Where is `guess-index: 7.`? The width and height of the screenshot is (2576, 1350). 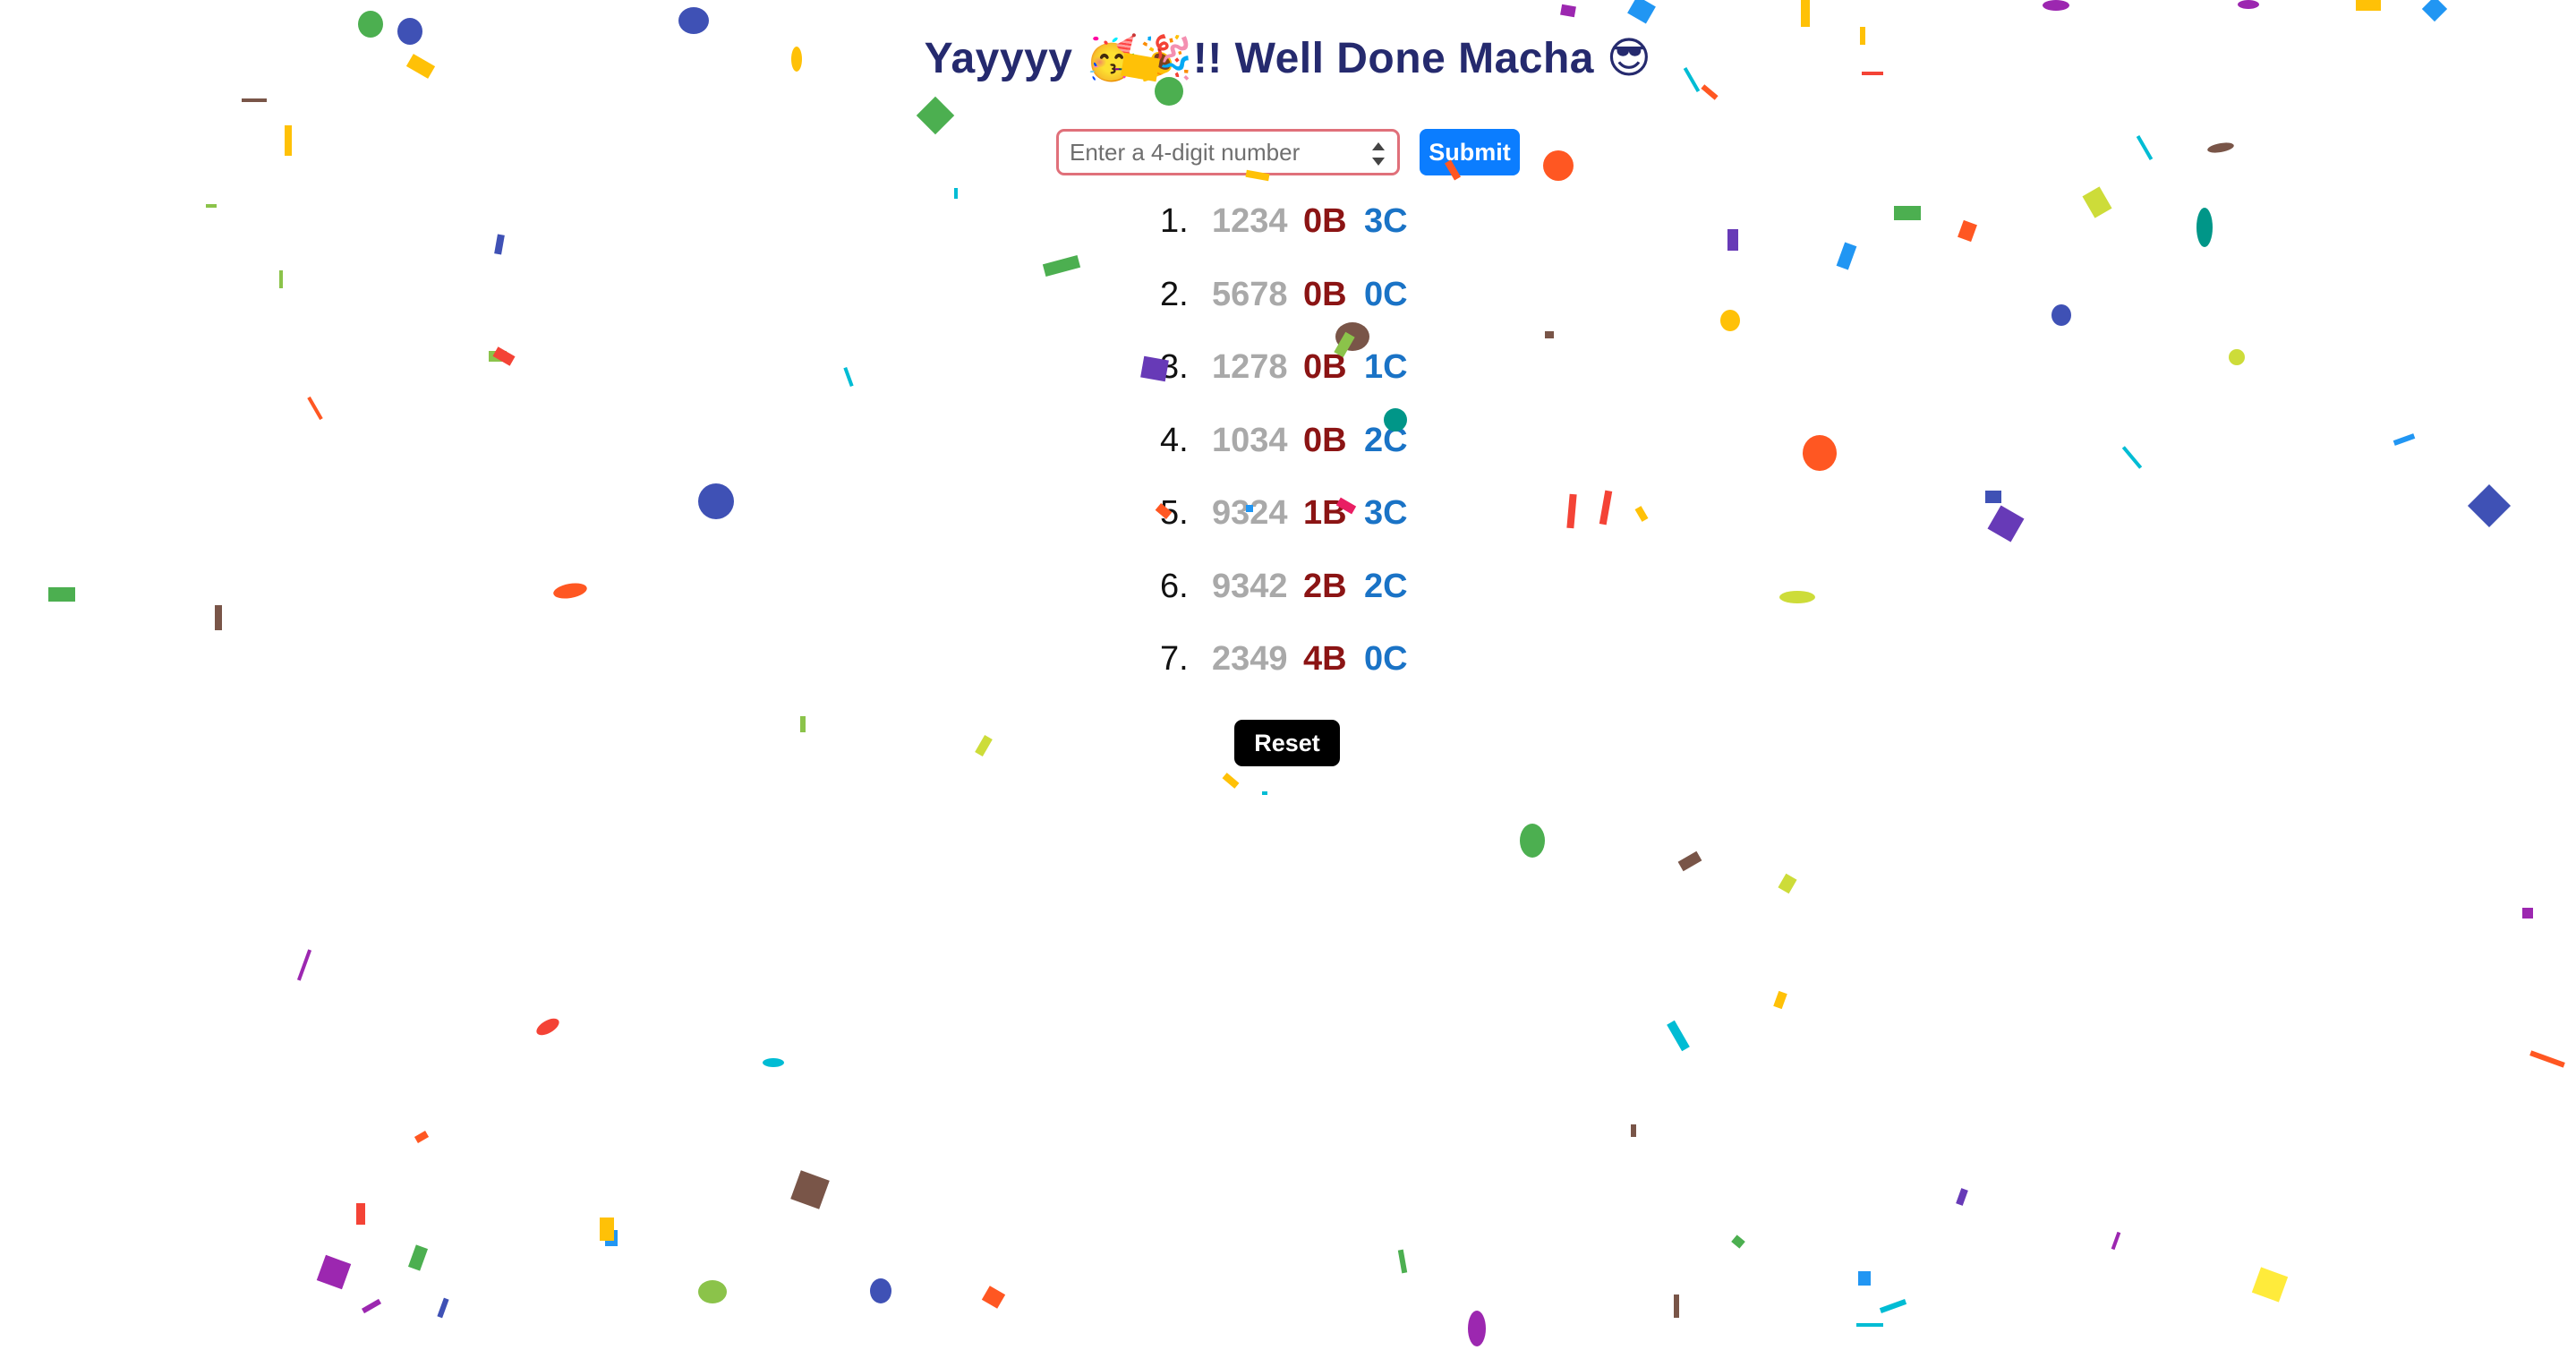 guess-index: 7. is located at coordinates (1174, 659).